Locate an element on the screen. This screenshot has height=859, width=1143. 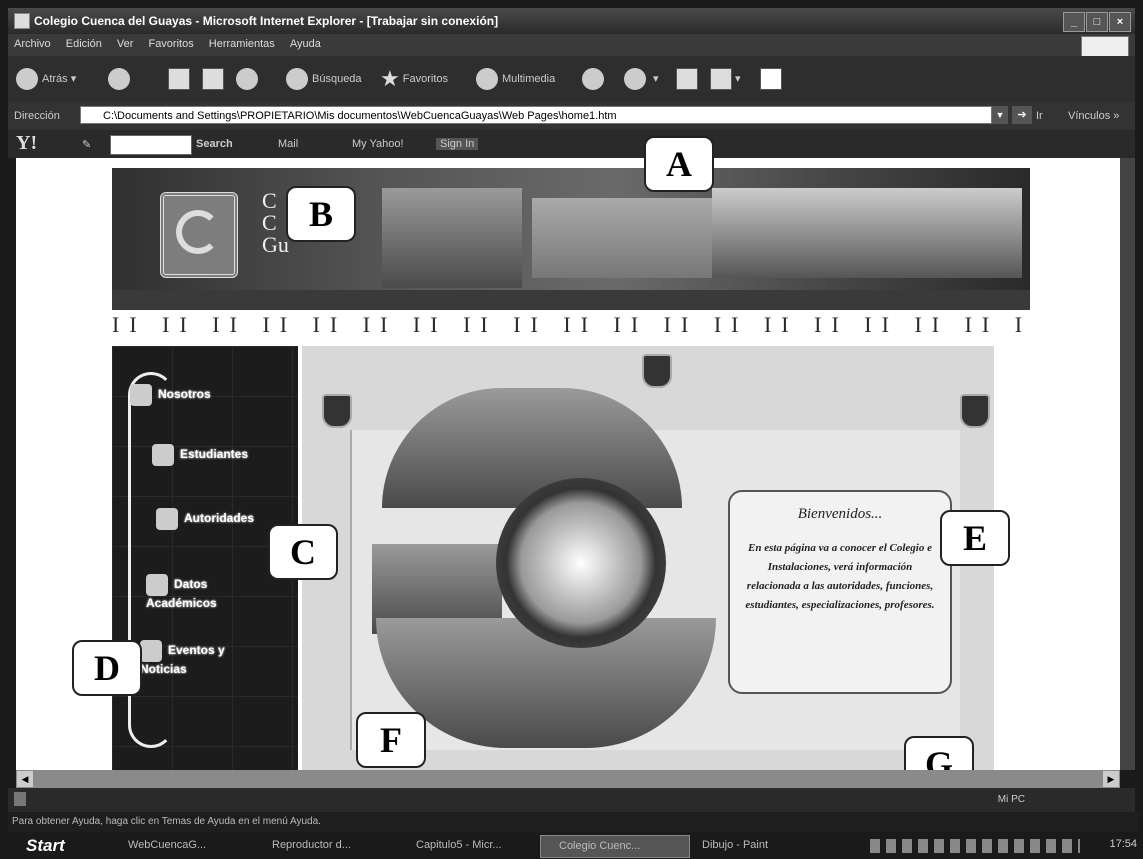
mail-icon is located at coordinates (635, 79).